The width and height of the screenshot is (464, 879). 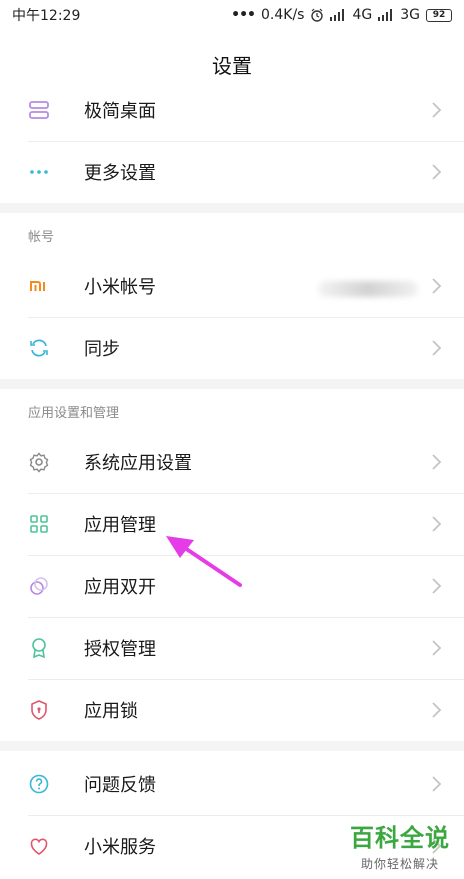 I want to click on settings-item-label: 极简桌面, so click(x=120, y=111).